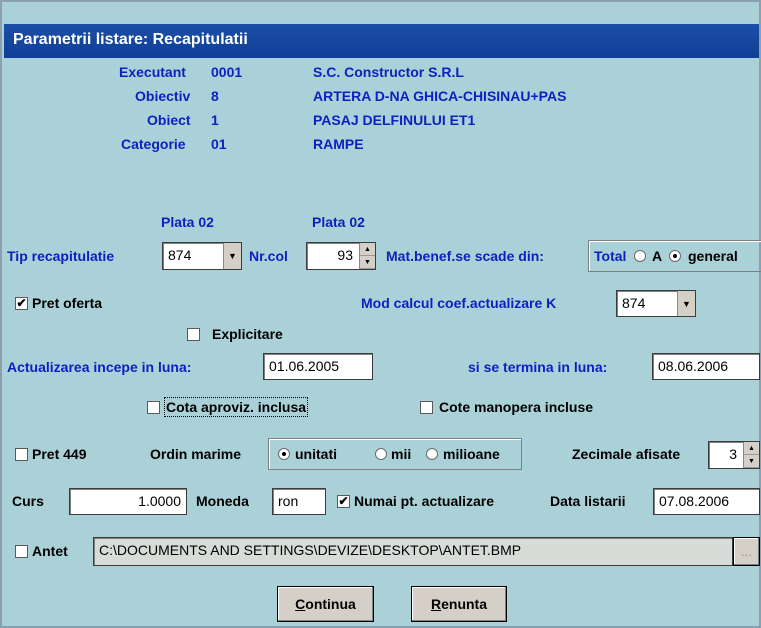 The height and width of the screenshot is (628, 761). What do you see at coordinates (28, 501) in the screenshot?
I see `curs-label: Curs` at bounding box center [28, 501].